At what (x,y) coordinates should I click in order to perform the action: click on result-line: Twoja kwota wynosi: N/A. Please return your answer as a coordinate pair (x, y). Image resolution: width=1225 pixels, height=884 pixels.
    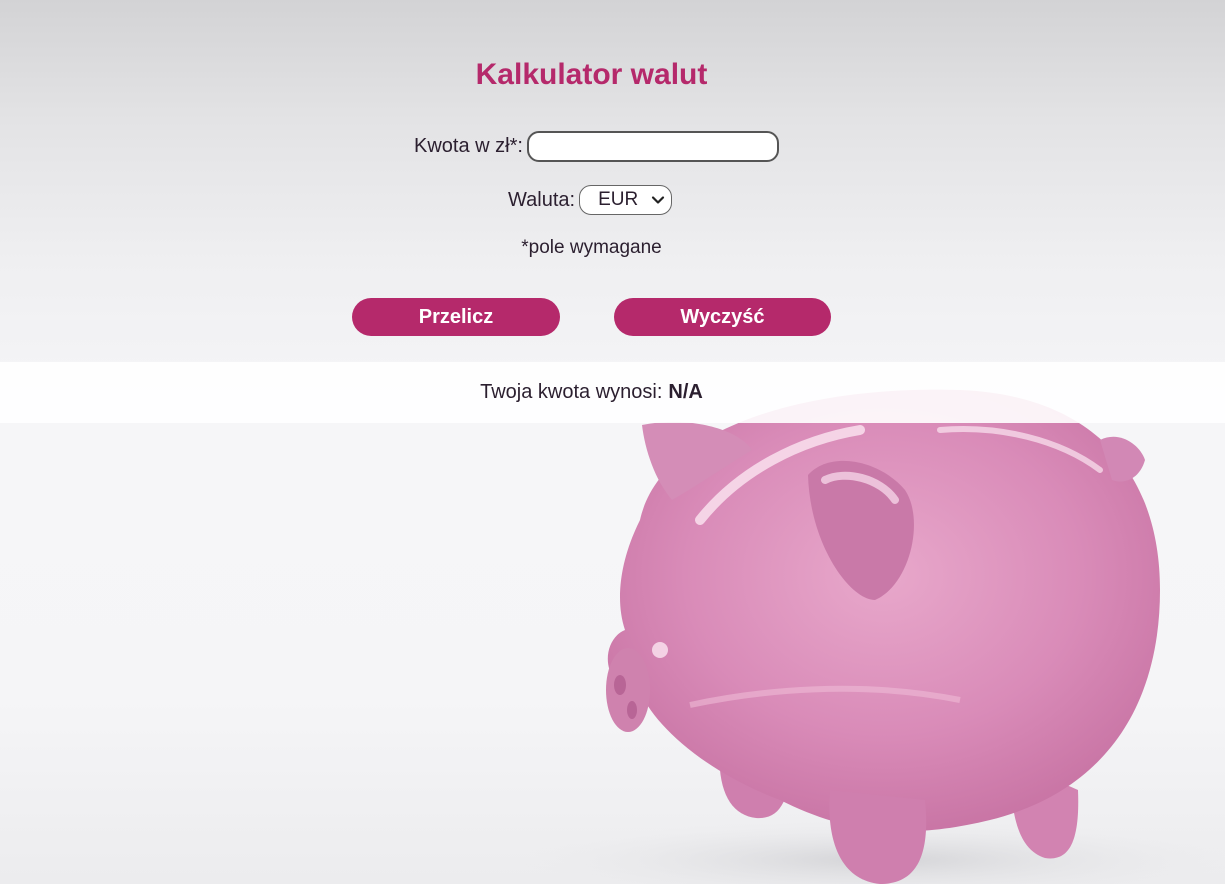
    Looking at the image, I should click on (591, 392).